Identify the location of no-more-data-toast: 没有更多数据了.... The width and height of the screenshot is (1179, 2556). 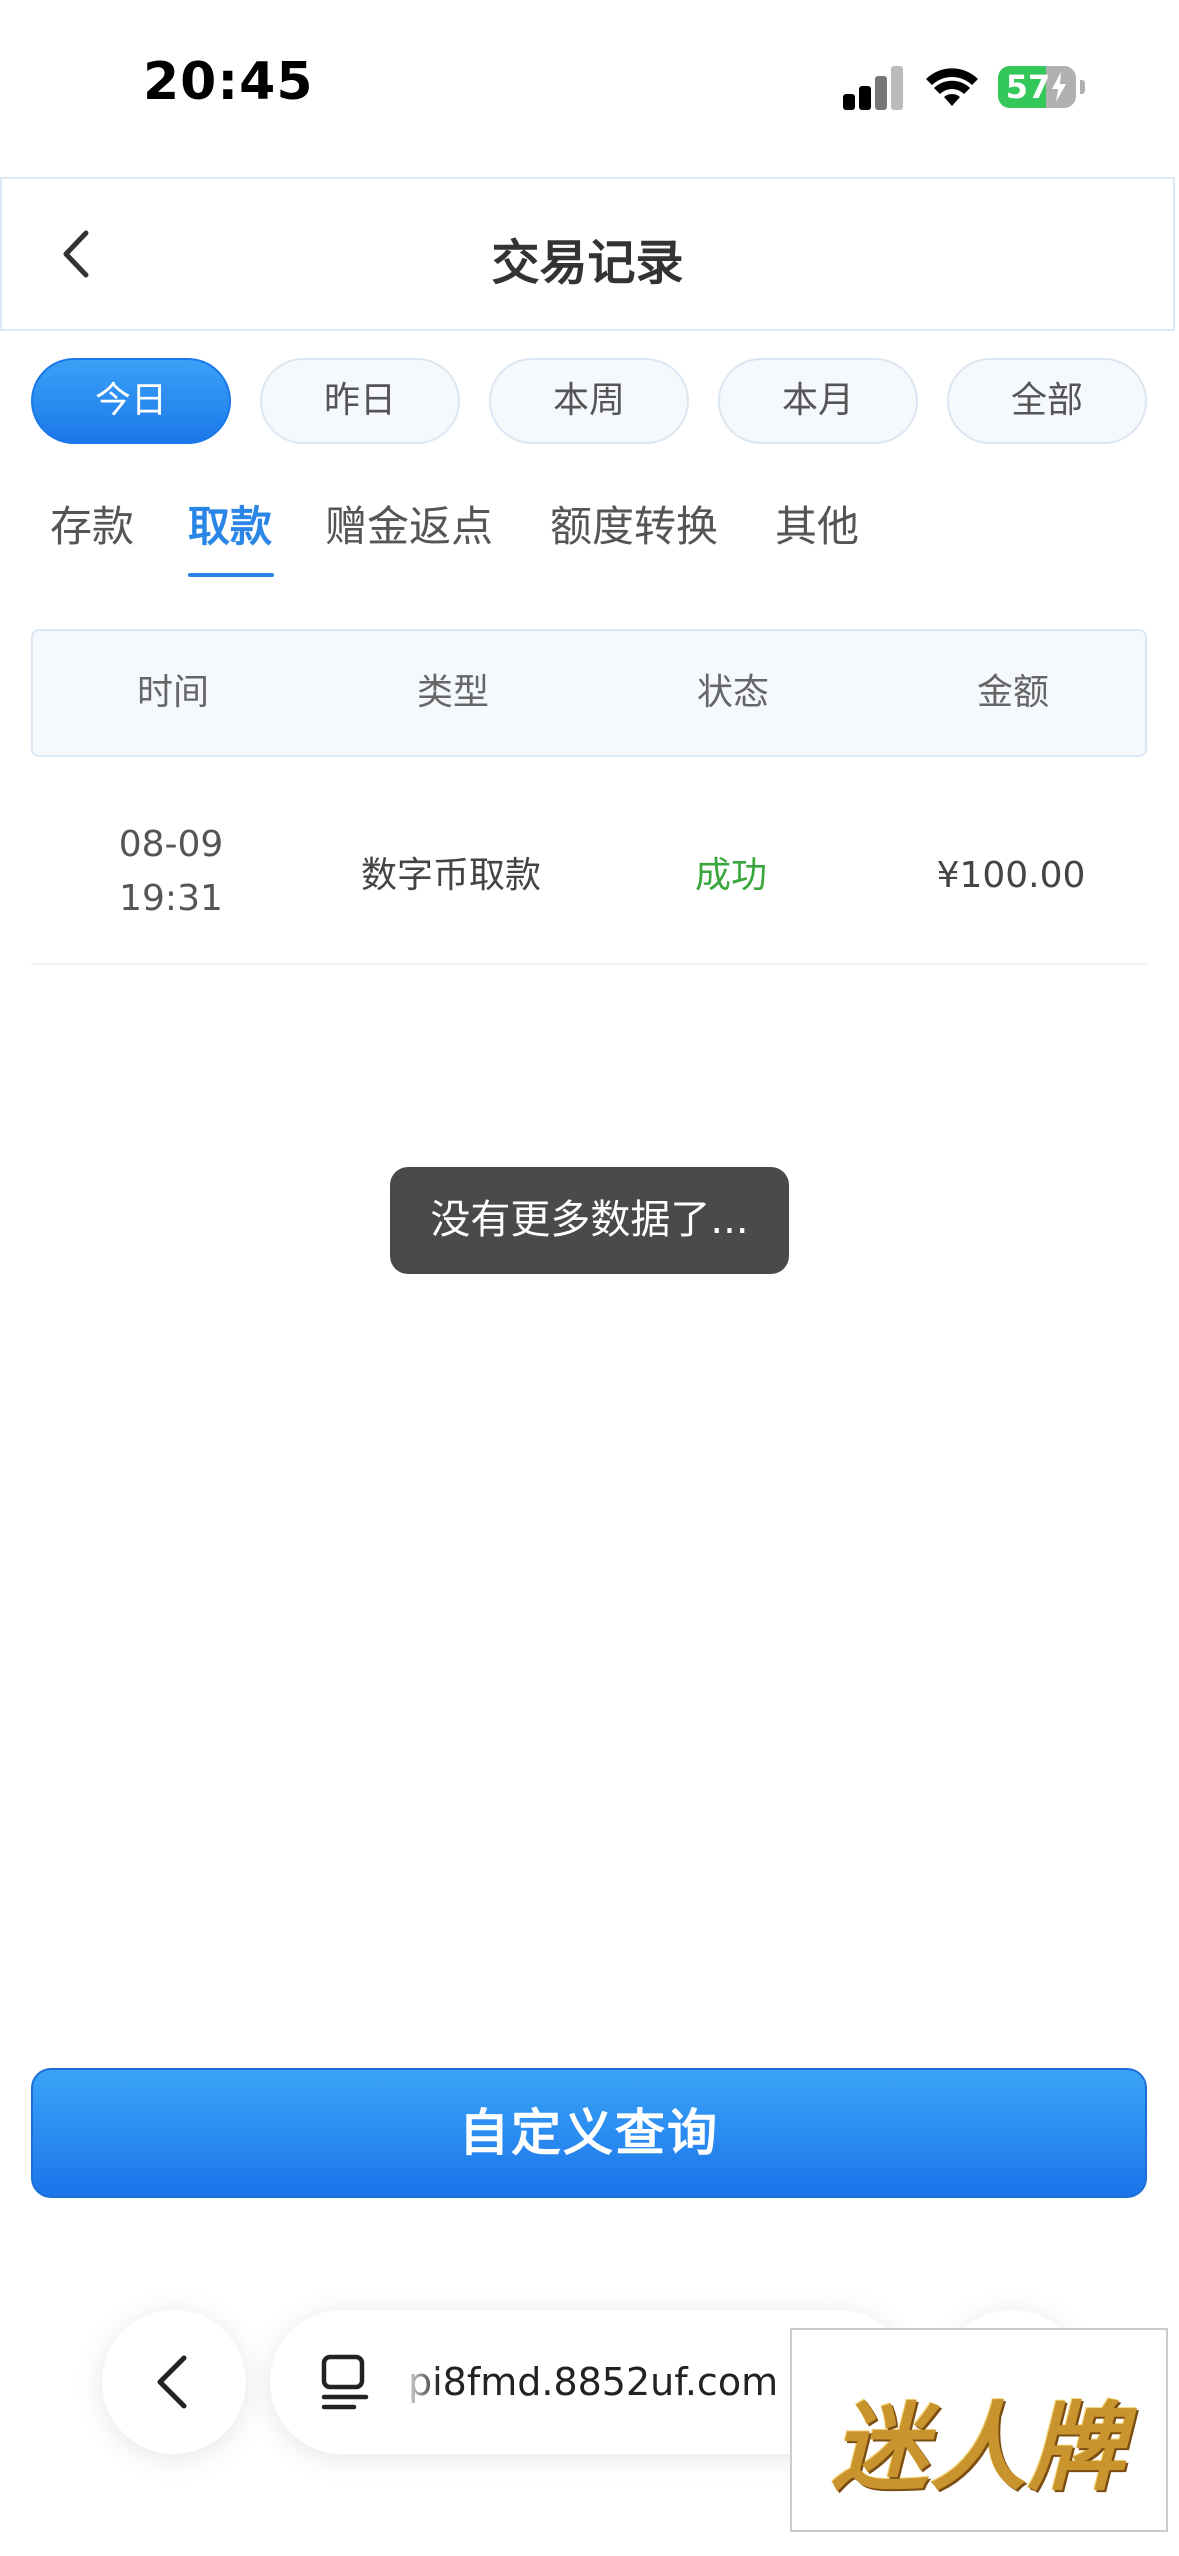
(589, 1220).